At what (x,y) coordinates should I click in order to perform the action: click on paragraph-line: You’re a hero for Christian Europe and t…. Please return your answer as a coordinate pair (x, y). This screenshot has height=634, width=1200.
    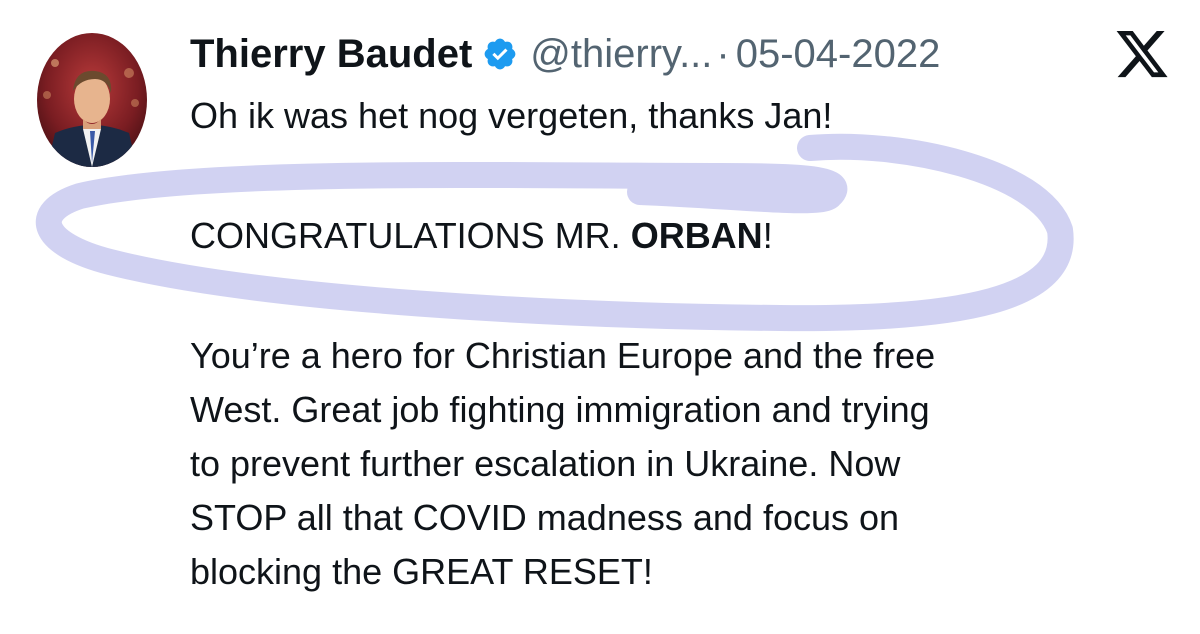
    Looking at the image, I should click on (563, 355).